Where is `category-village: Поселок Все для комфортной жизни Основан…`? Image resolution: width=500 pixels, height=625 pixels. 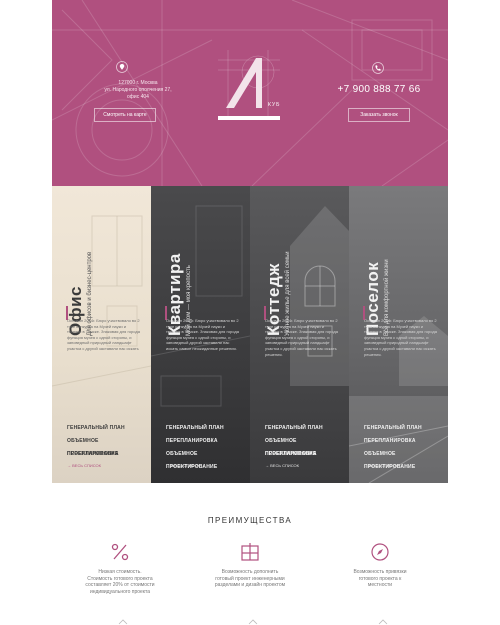 category-village: Поселок Все для комфортной жизни Основан… is located at coordinates (398, 334).